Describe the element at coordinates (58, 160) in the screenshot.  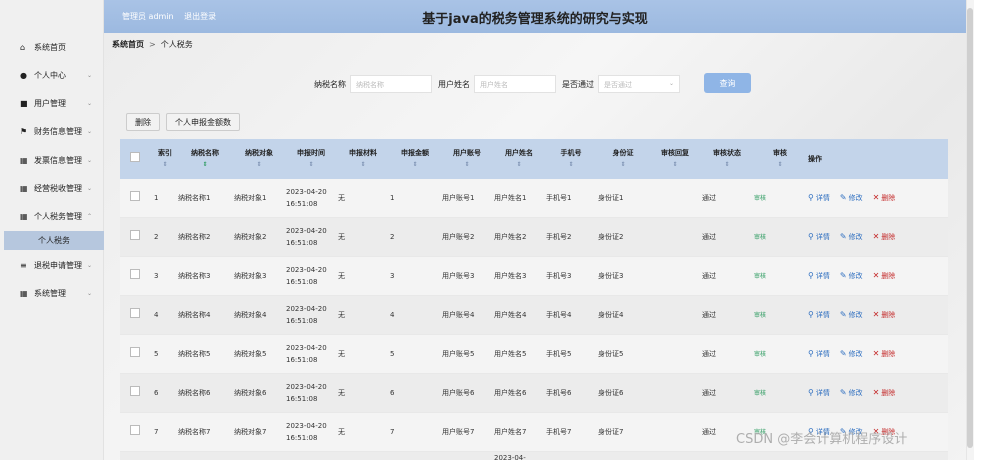
I see `sidebar-item-label: 发票信息管理` at that location.